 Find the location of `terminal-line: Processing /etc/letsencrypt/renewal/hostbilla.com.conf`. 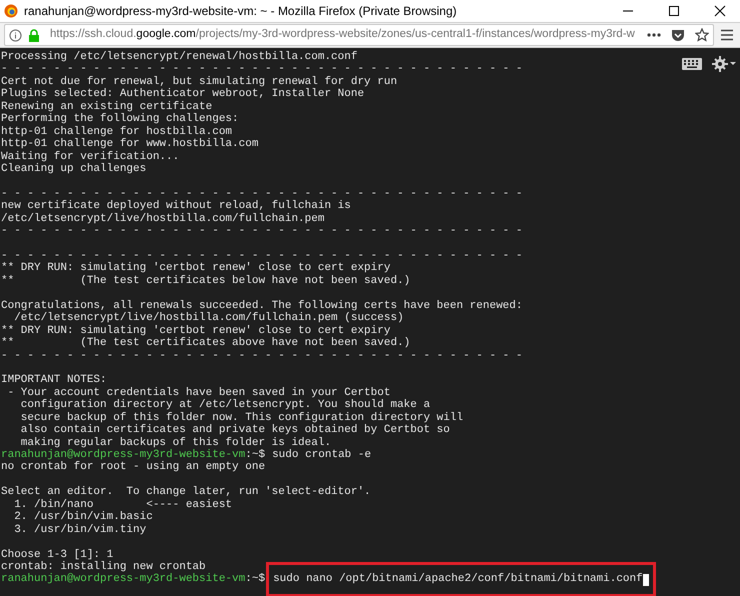

terminal-line: Processing /etc/letsencrypt/renewal/hostbilla.com.conf is located at coordinates (179, 57).